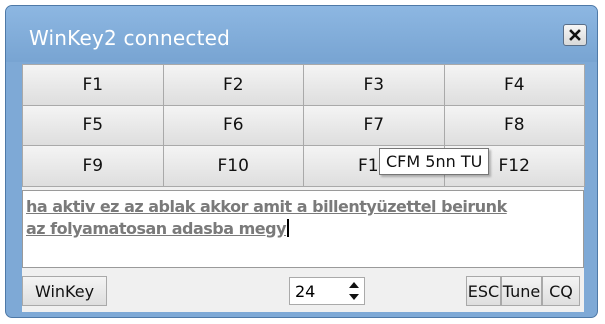 The width and height of the screenshot is (605, 324). Describe the element at coordinates (93, 85) in the screenshot. I see `f1-button: F1` at that location.